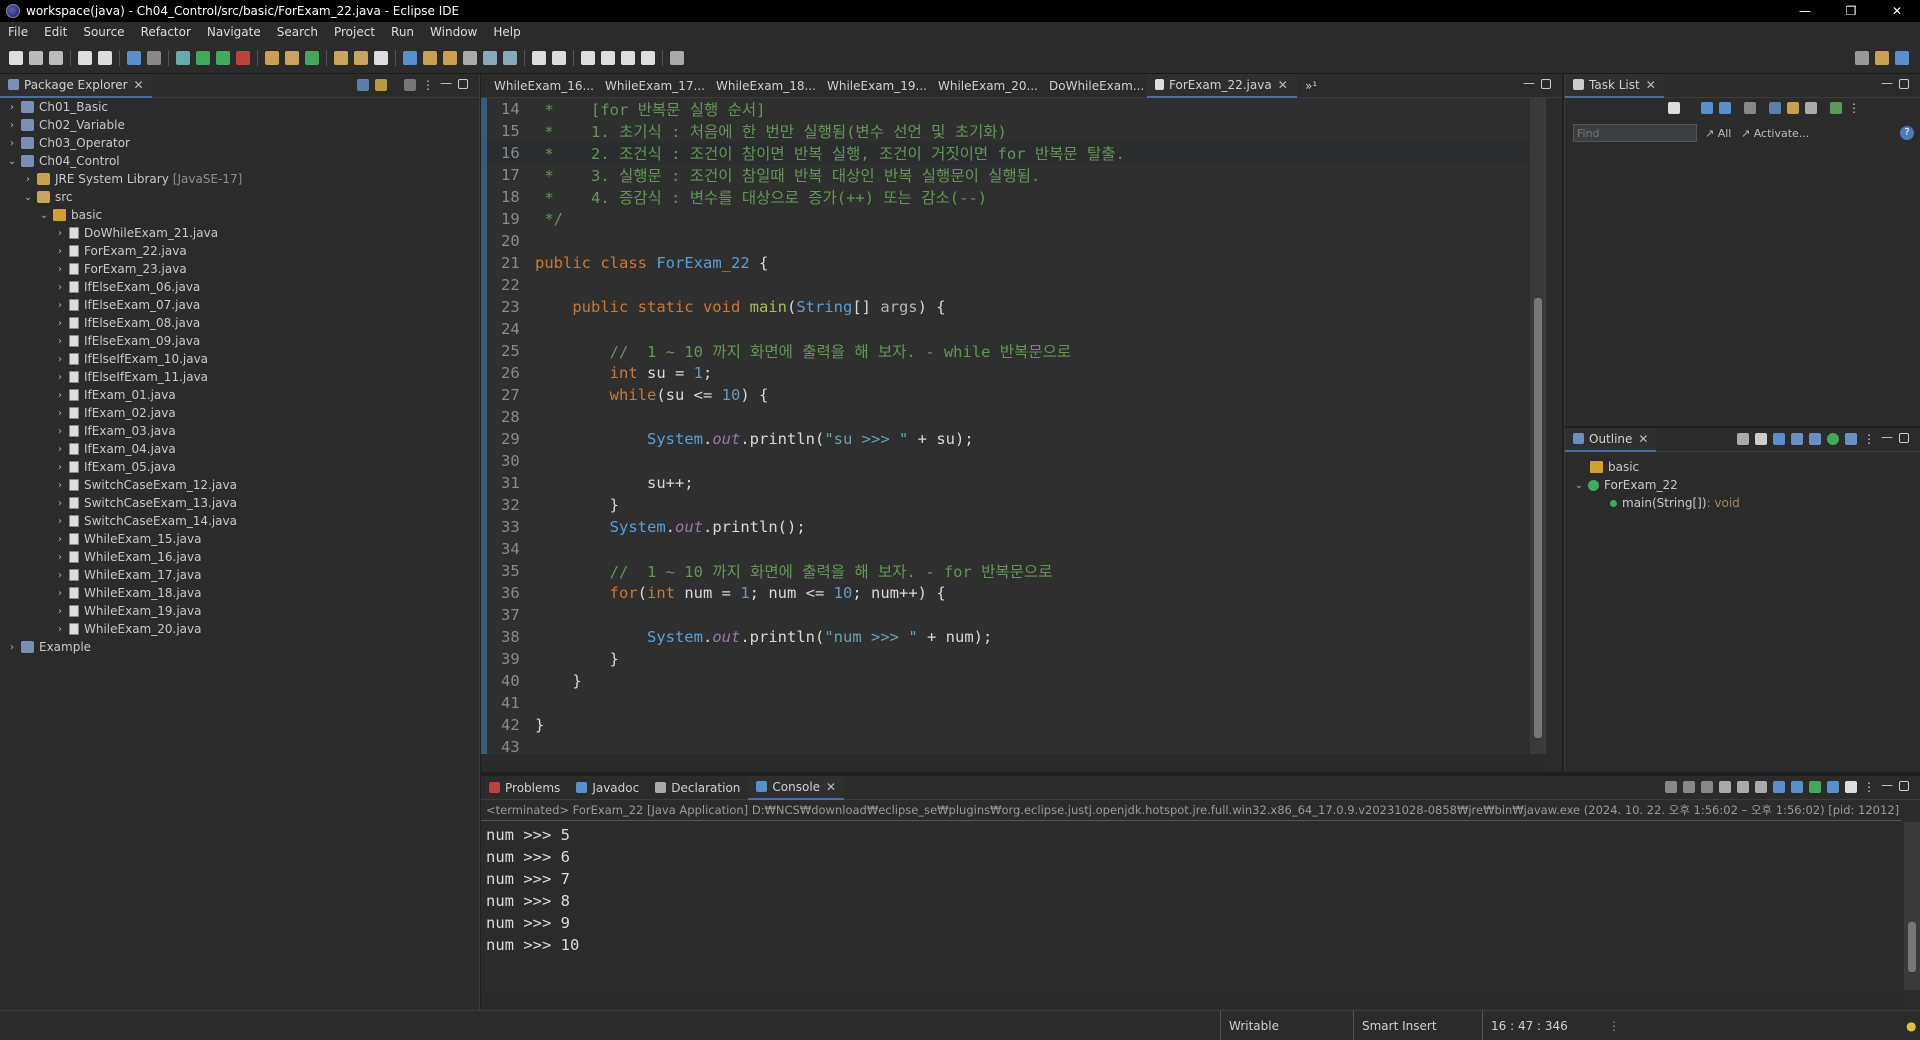 Image resolution: width=1920 pixels, height=1040 pixels. Describe the element at coordinates (240, 215) in the screenshot. I see `tree-item: ⌄ basic` at that location.